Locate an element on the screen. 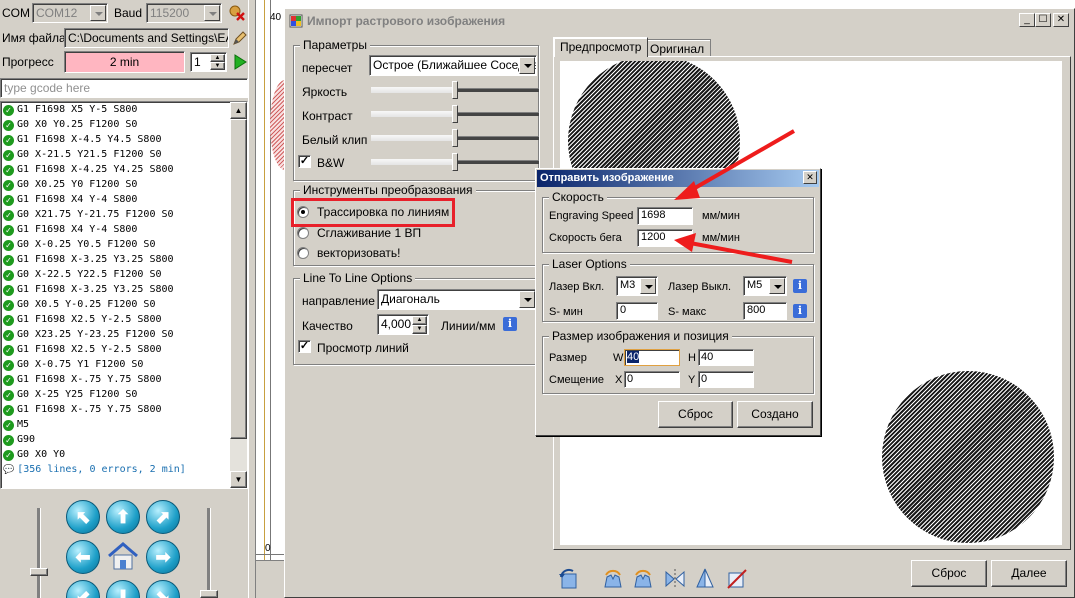  annotation-arrows is located at coordinates (734, 196).